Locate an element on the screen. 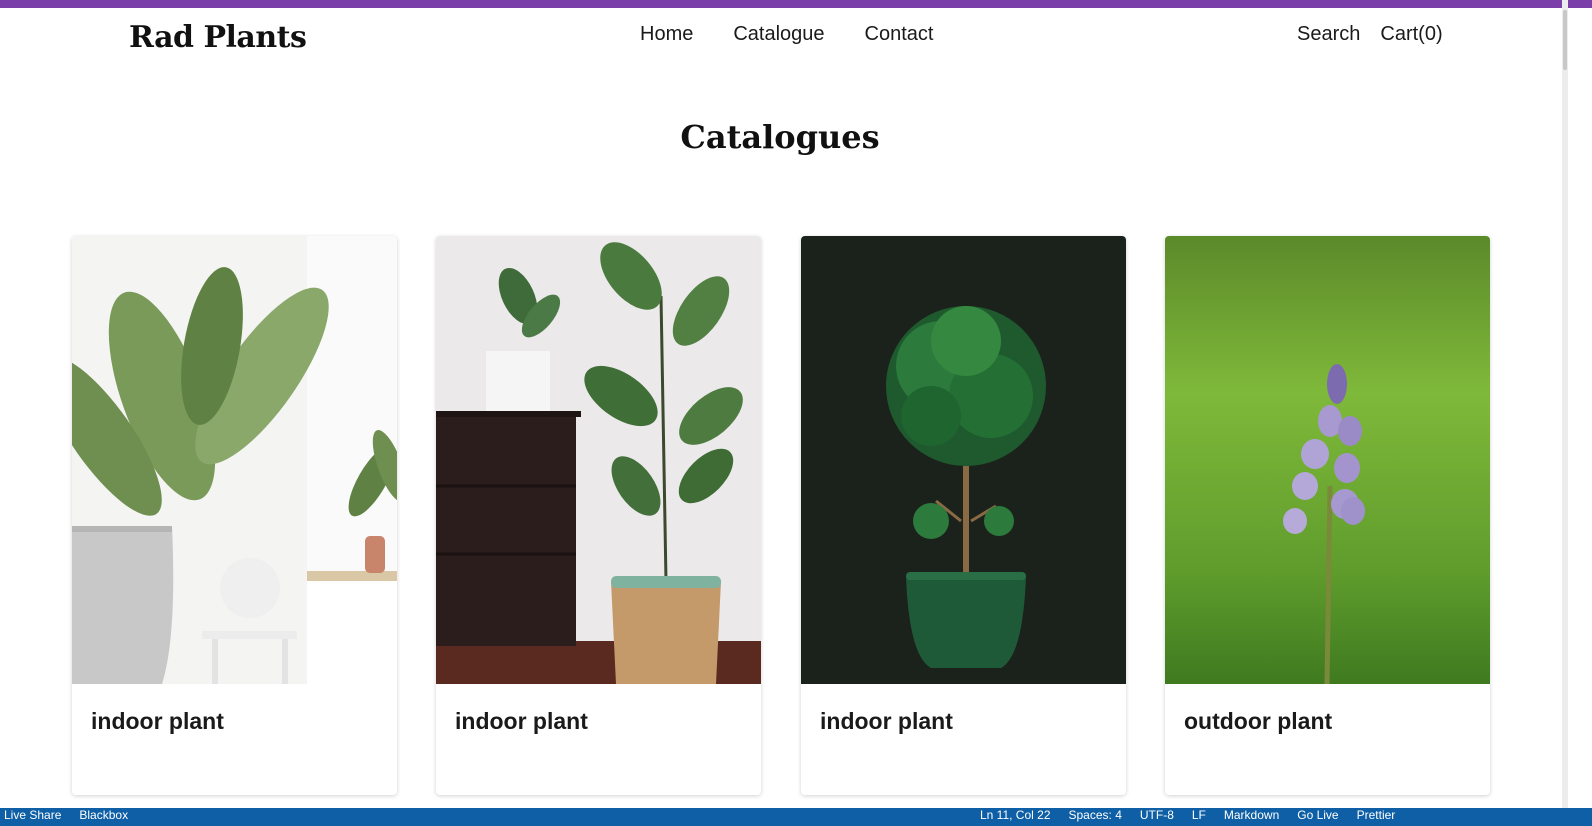 Image resolution: width=1592 pixels, height=826 pixels. brand-logo: Rad Plants is located at coordinates (218, 37).